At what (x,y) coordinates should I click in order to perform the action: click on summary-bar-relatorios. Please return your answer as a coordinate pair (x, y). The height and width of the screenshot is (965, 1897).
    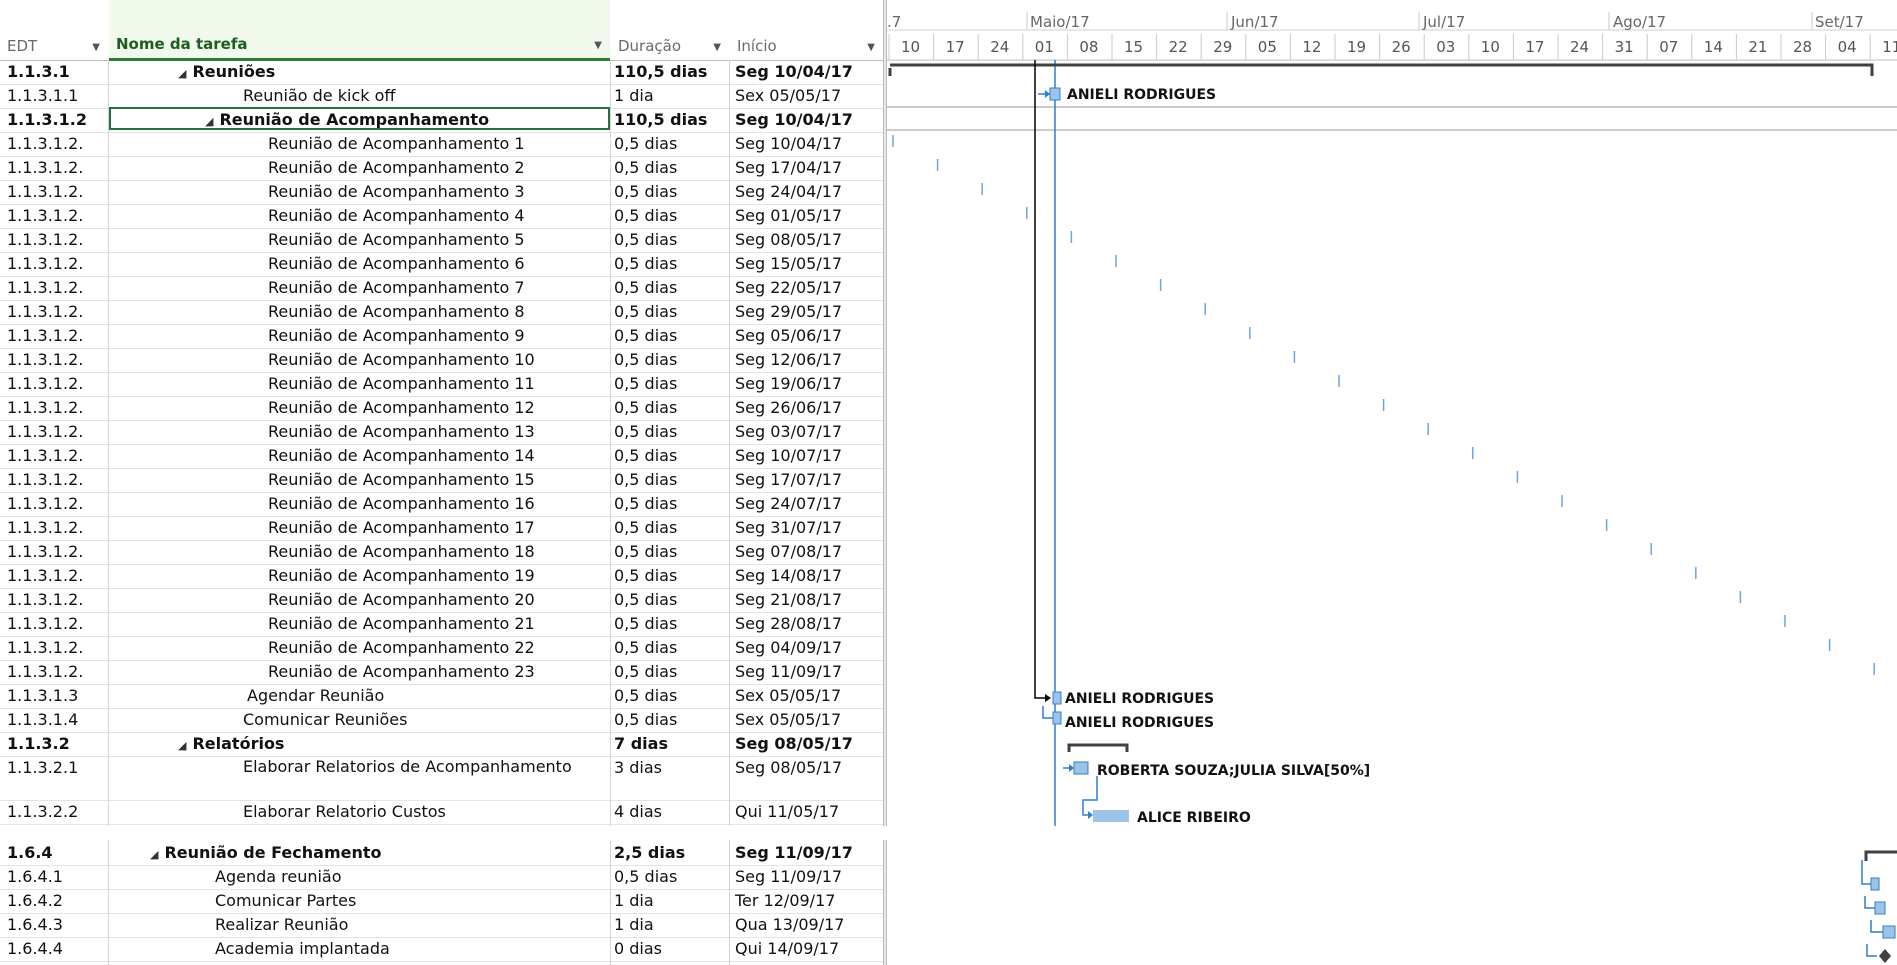
    Looking at the image, I should click on (1098, 747).